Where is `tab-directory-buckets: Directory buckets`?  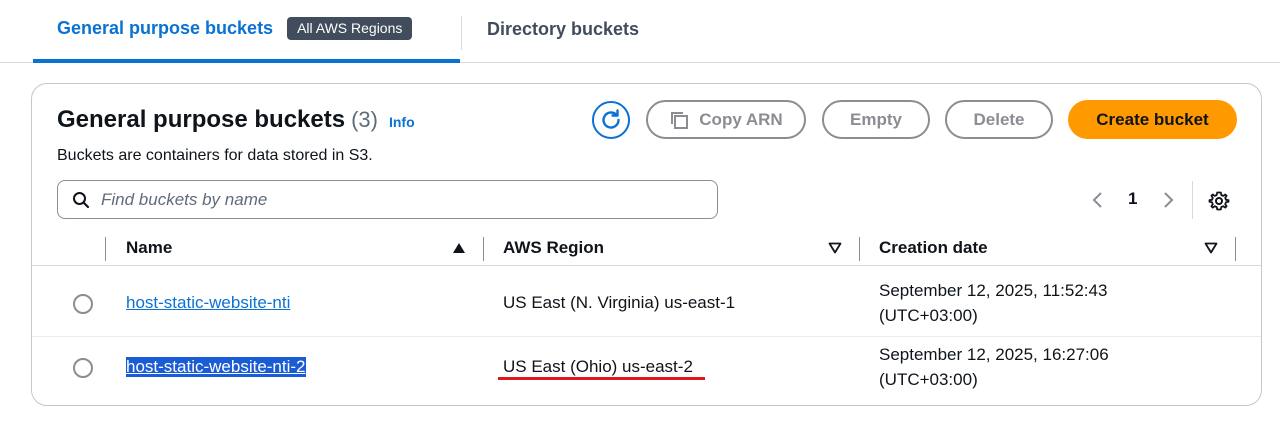 tab-directory-buckets: Directory buckets is located at coordinates (563, 30).